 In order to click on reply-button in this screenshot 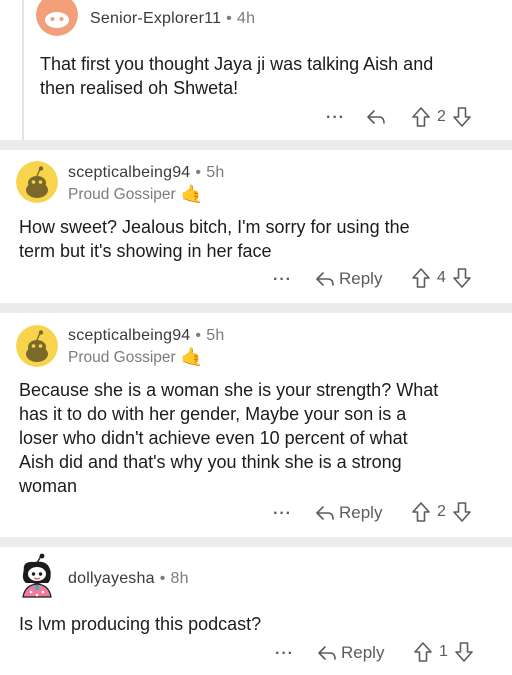, I will do `click(376, 117)`.